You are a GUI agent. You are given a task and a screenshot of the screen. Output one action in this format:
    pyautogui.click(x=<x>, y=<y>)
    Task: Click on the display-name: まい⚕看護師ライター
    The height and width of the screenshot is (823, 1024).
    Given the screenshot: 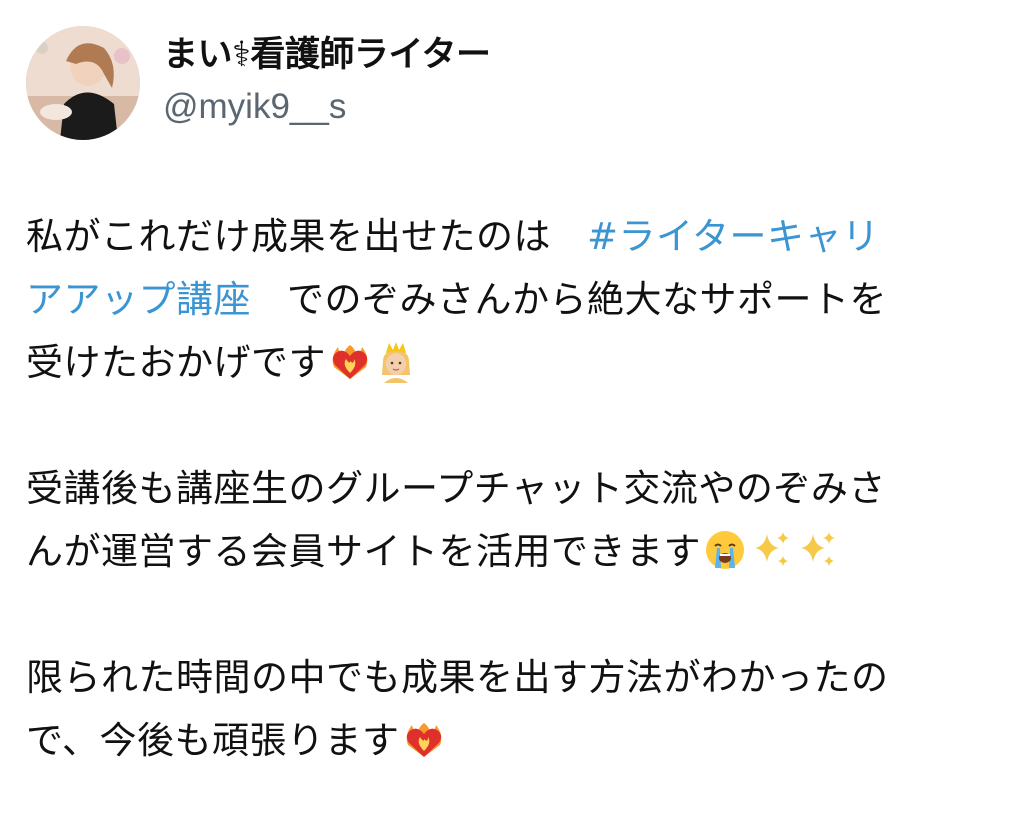 What is the action you would take?
    pyautogui.click(x=327, y=55)
    